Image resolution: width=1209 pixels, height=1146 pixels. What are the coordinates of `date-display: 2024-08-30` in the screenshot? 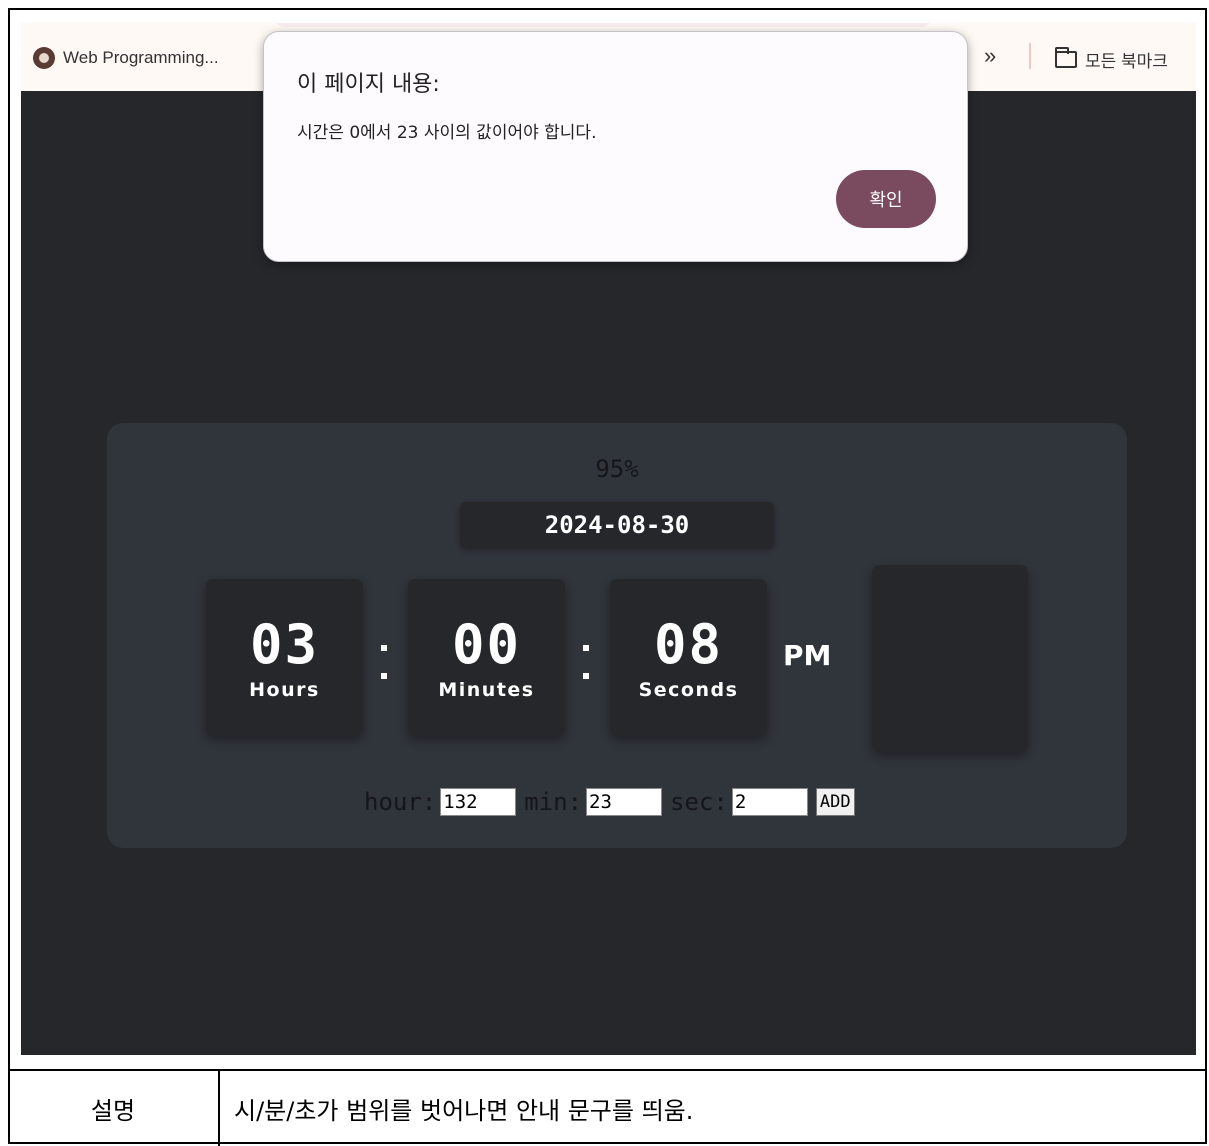 It's located at (617, 525).